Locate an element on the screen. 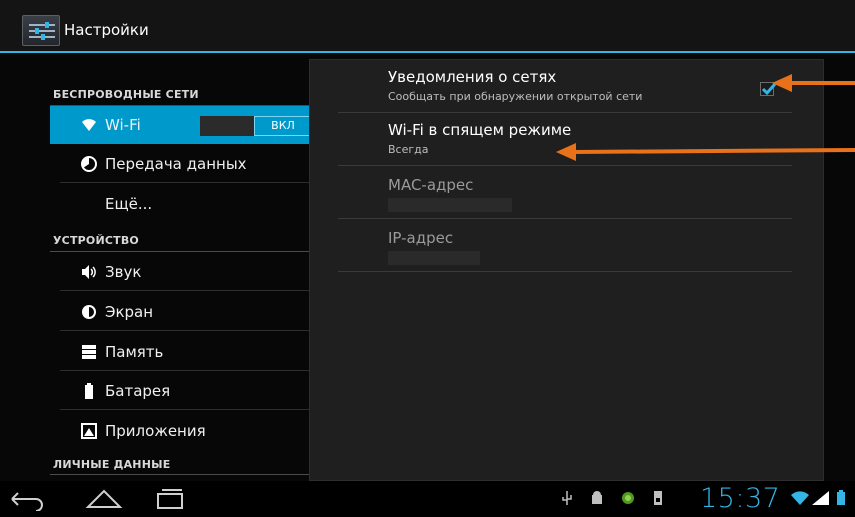 This screenshot has height=517, width=855. volume-icon is located at coordinates (89, 272).